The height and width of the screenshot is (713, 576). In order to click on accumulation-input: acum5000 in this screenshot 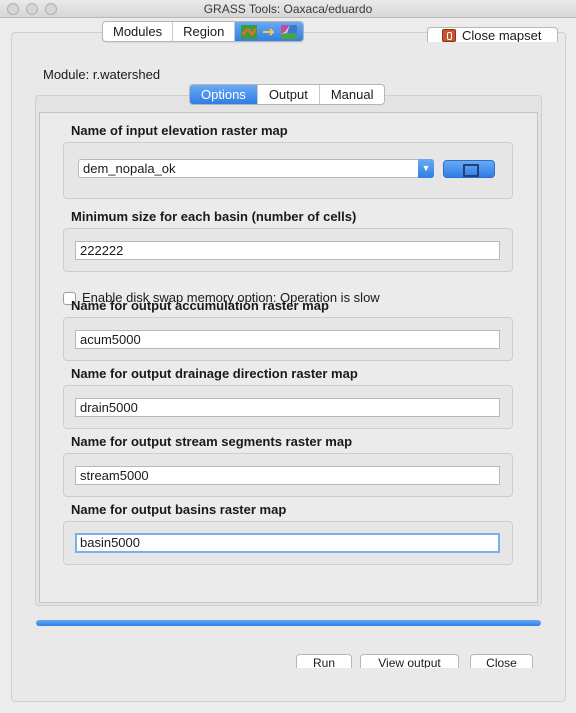, I will do `click(287, 339)`.